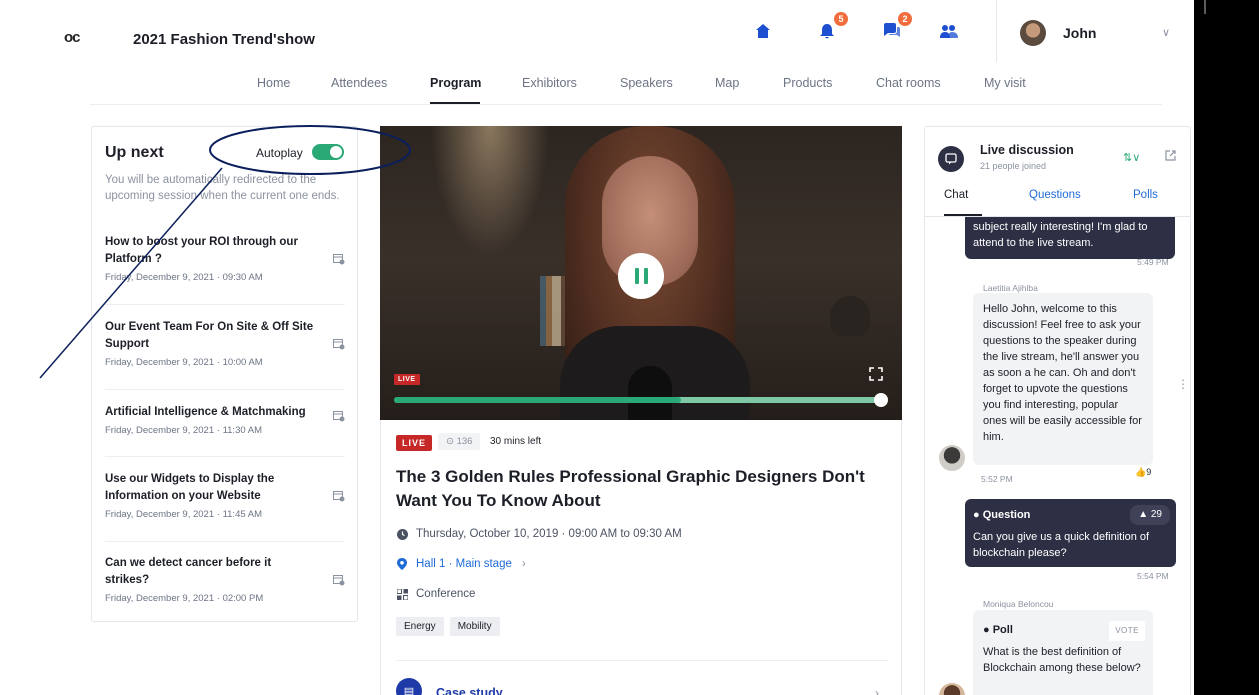 The height and width of the screenshot is (695, 1259). I want to click on chevron-down-icon: ∨, so click(1166, 32).